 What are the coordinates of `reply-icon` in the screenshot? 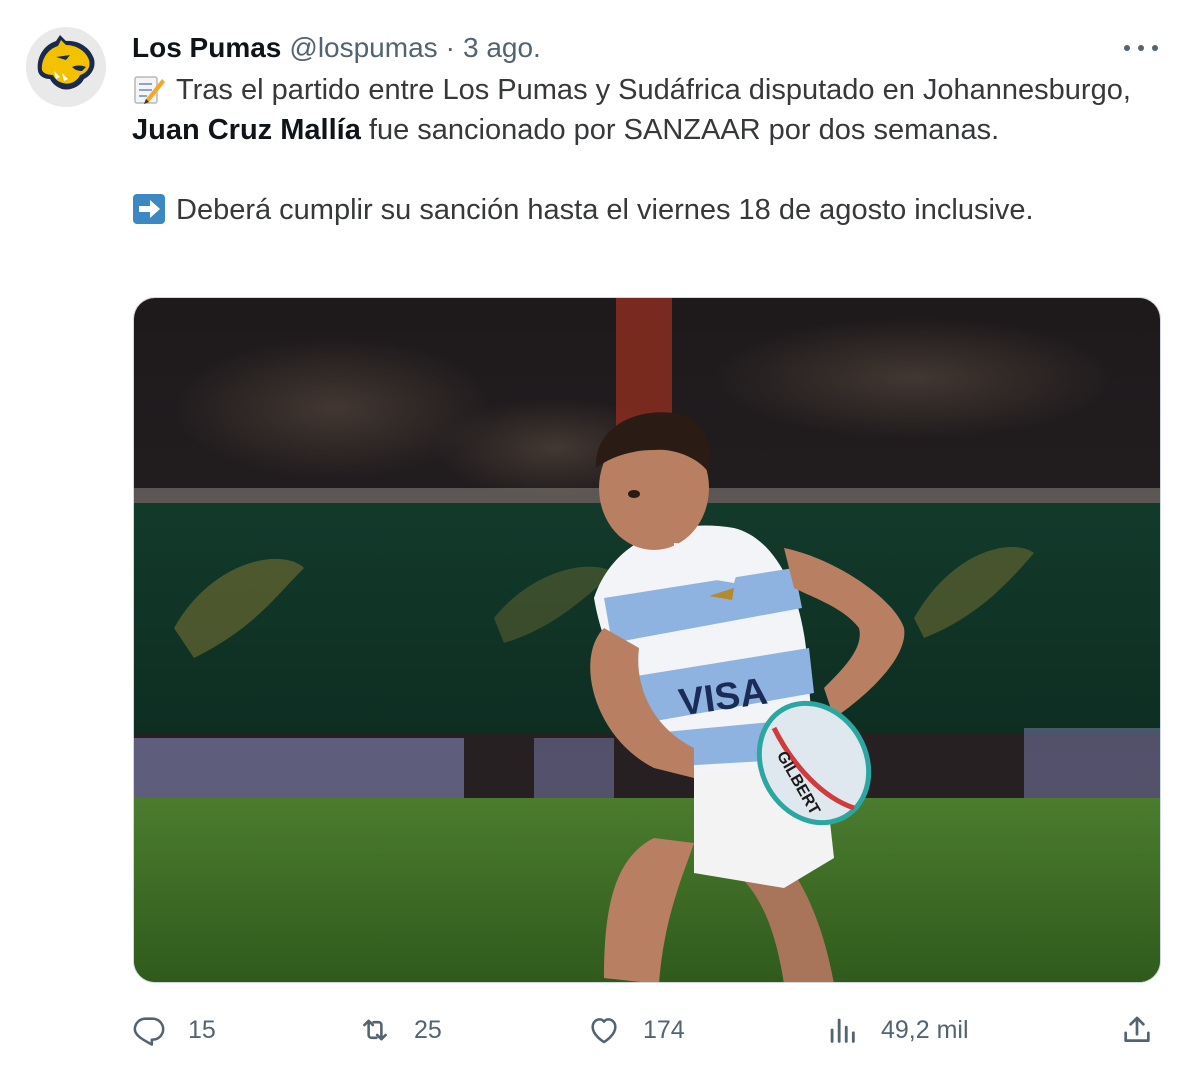 It's located at (149, 1031).